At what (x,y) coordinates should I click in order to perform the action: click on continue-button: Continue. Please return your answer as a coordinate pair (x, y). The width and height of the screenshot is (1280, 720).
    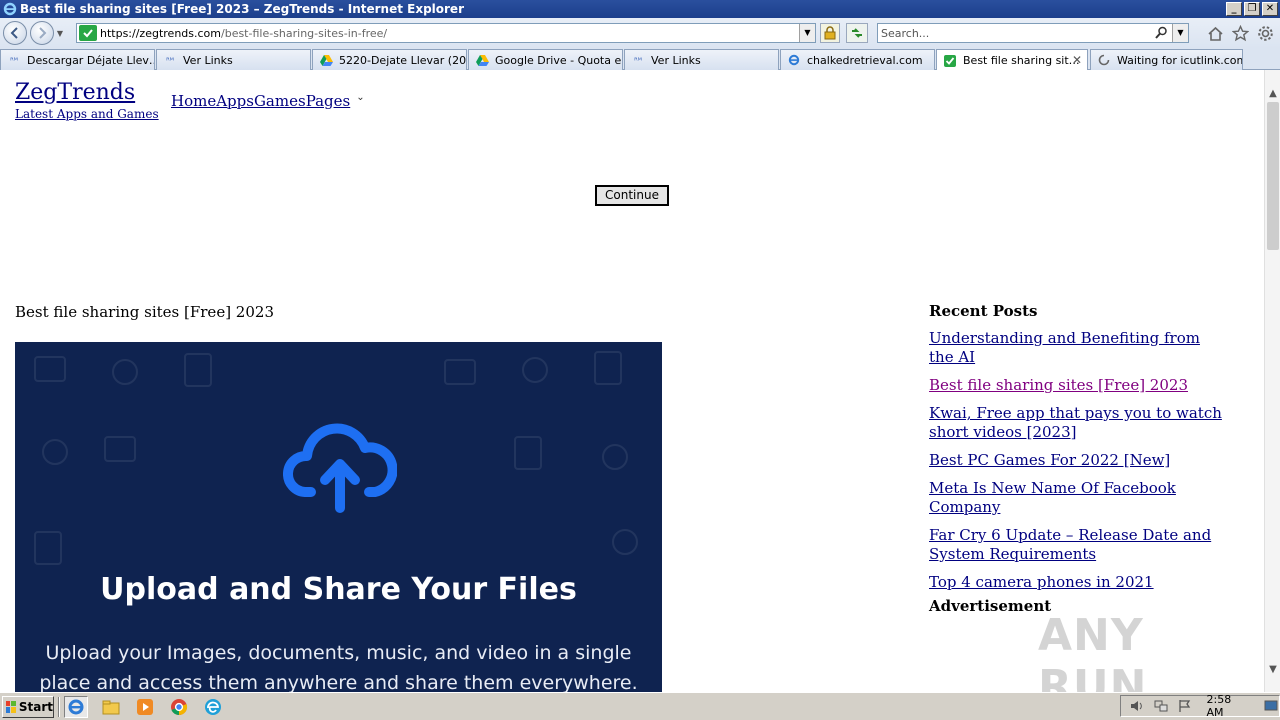
    Looking at the image, I should click on (632, 195).